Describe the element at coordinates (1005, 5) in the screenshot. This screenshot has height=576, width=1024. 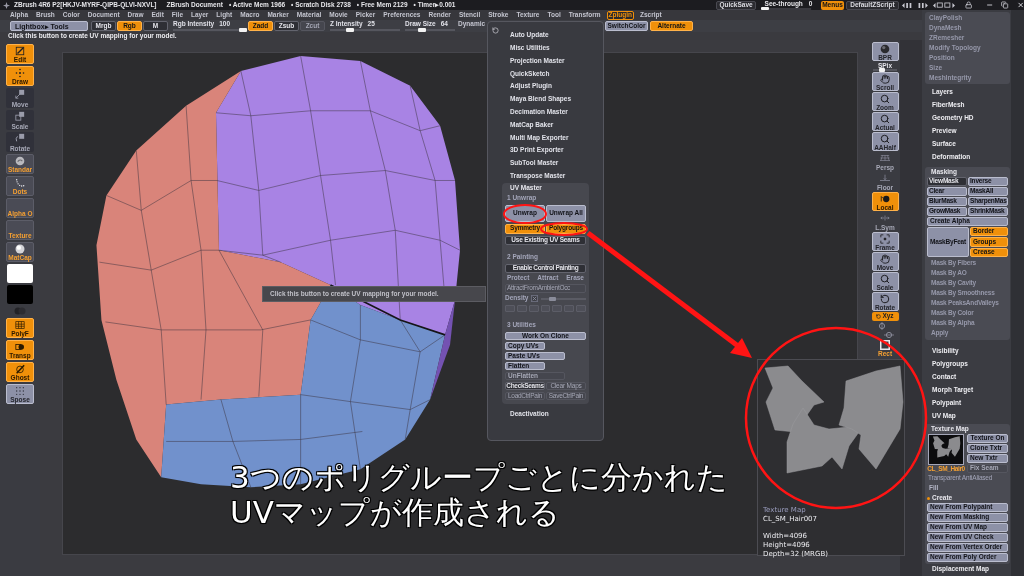
I see `restore-icon` at that location.